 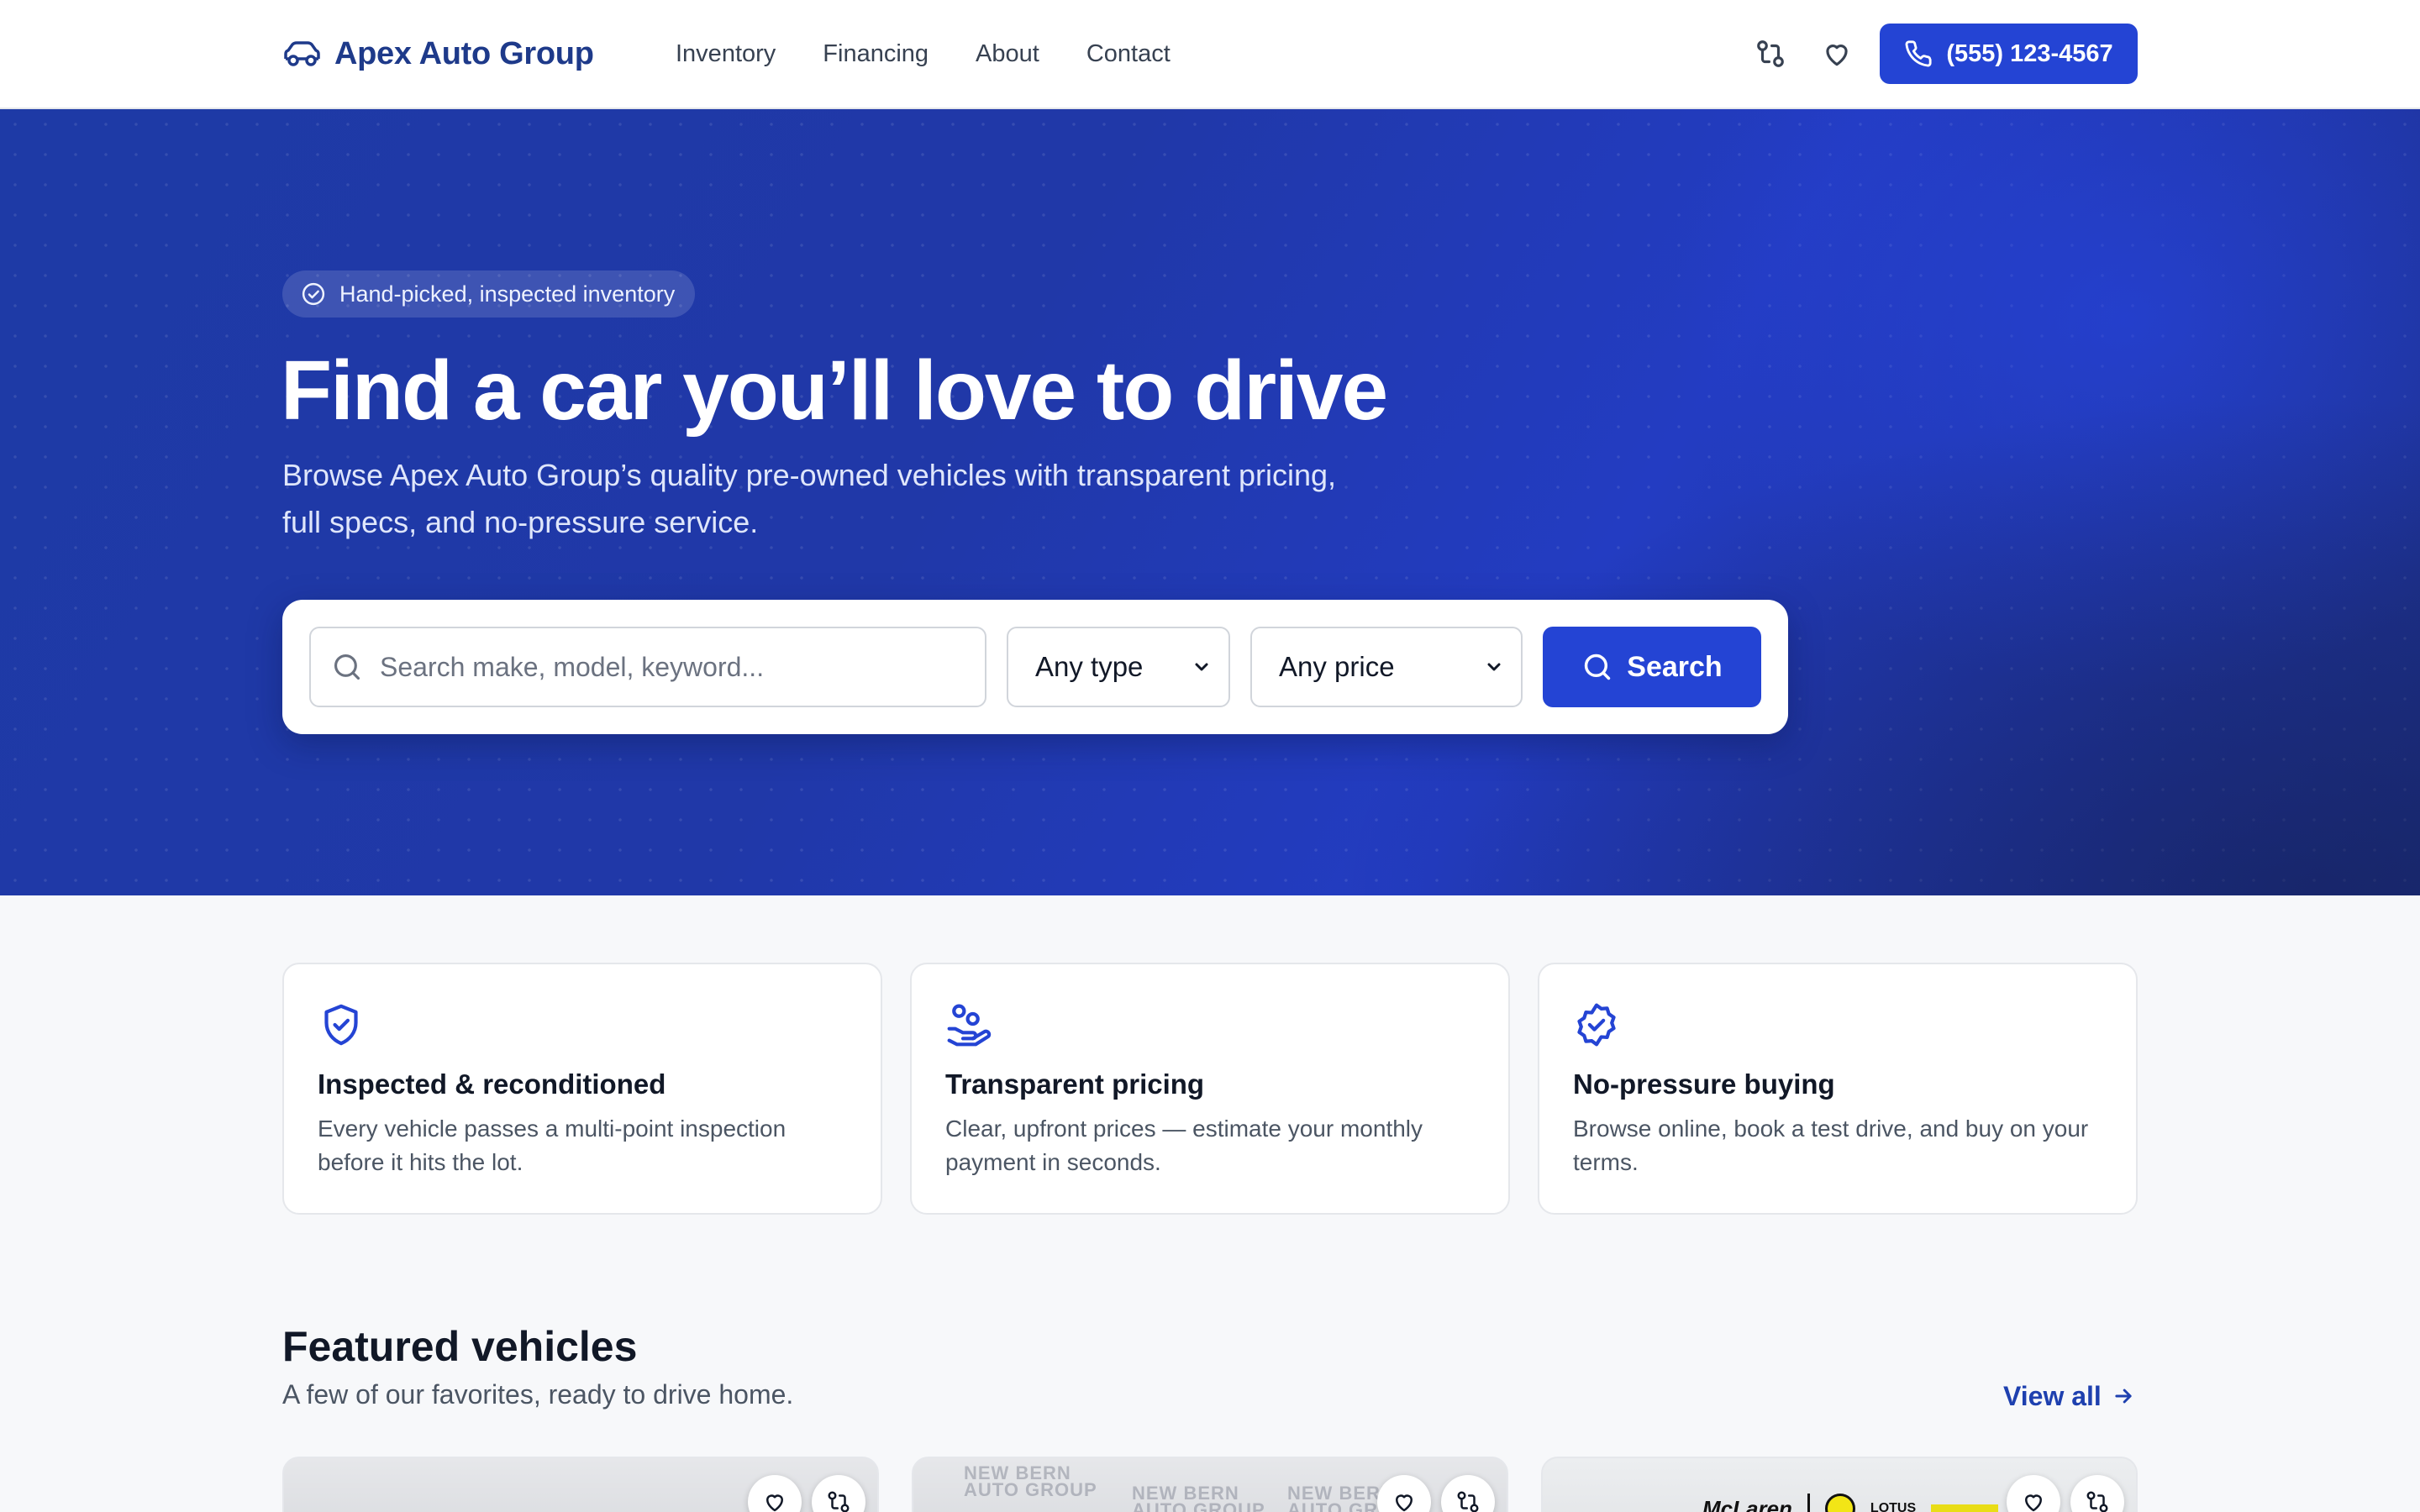 What do you see at coordinates (508, 294) in the screenshot?
I see `hero-badge-text: Hand-picked, inspected inventory` at bounding box center [508, 294].